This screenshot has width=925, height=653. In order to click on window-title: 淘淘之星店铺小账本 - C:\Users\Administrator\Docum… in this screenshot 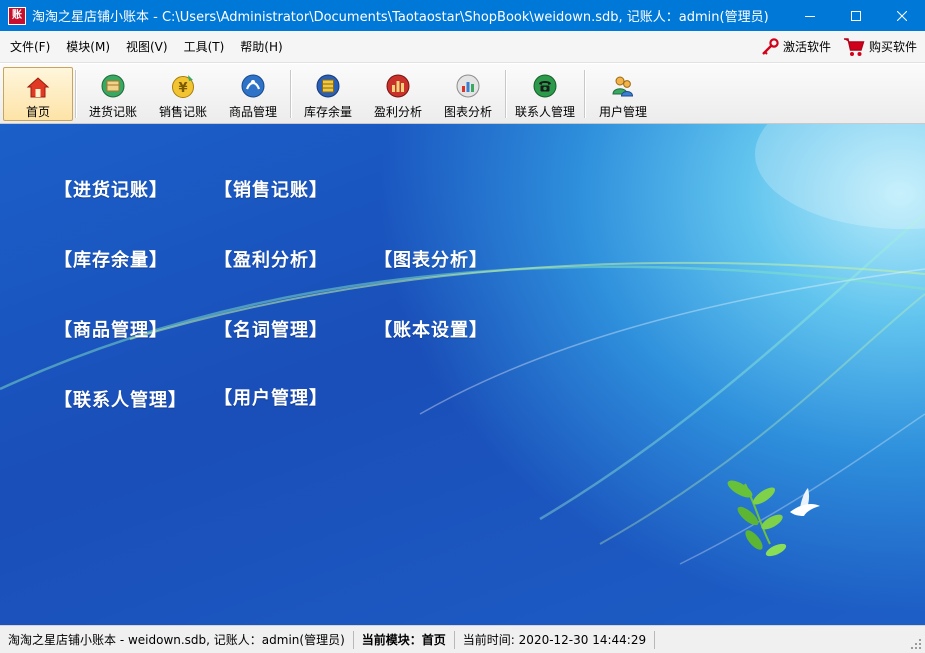, I will do `click(400, 17)`.